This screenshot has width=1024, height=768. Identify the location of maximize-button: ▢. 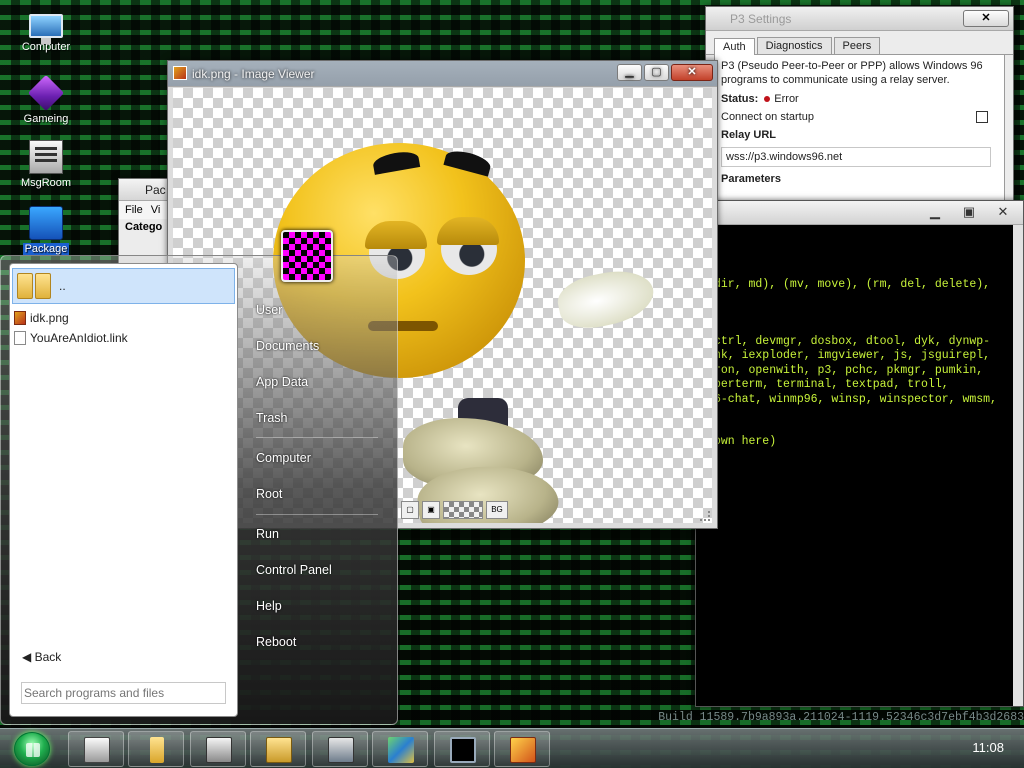
(656, 72).